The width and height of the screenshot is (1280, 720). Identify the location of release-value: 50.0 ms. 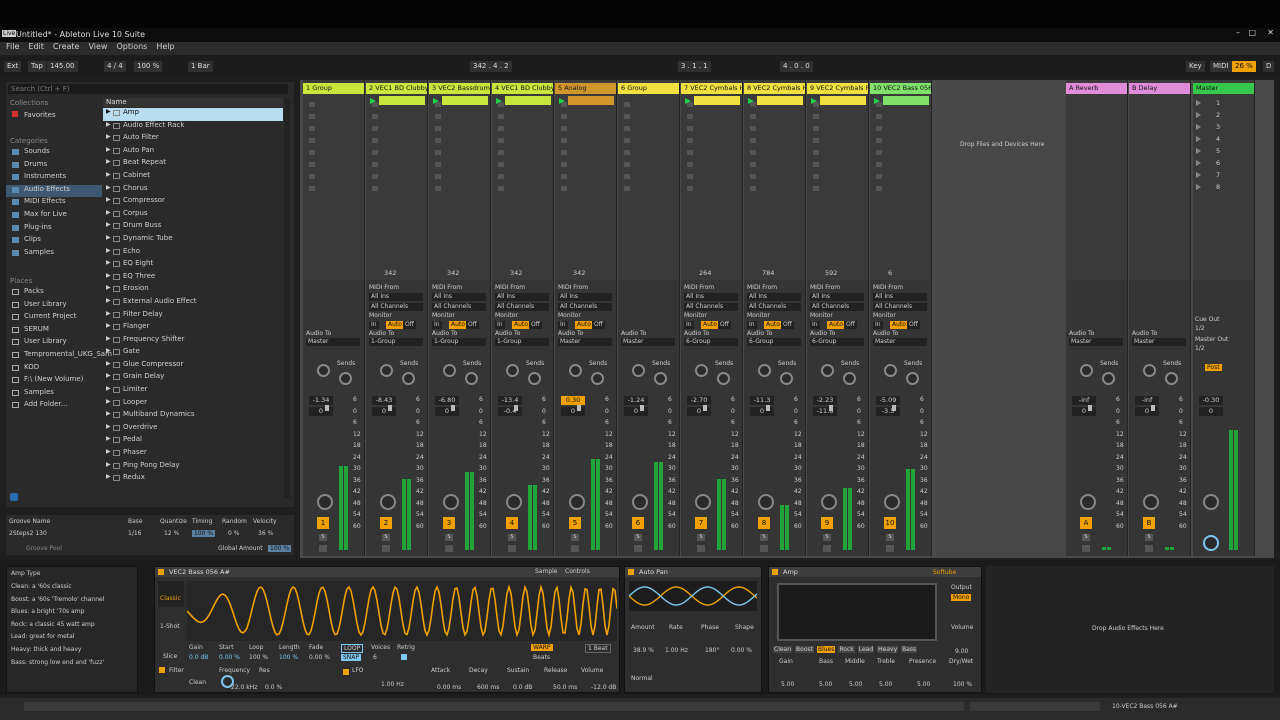
(565, 687).